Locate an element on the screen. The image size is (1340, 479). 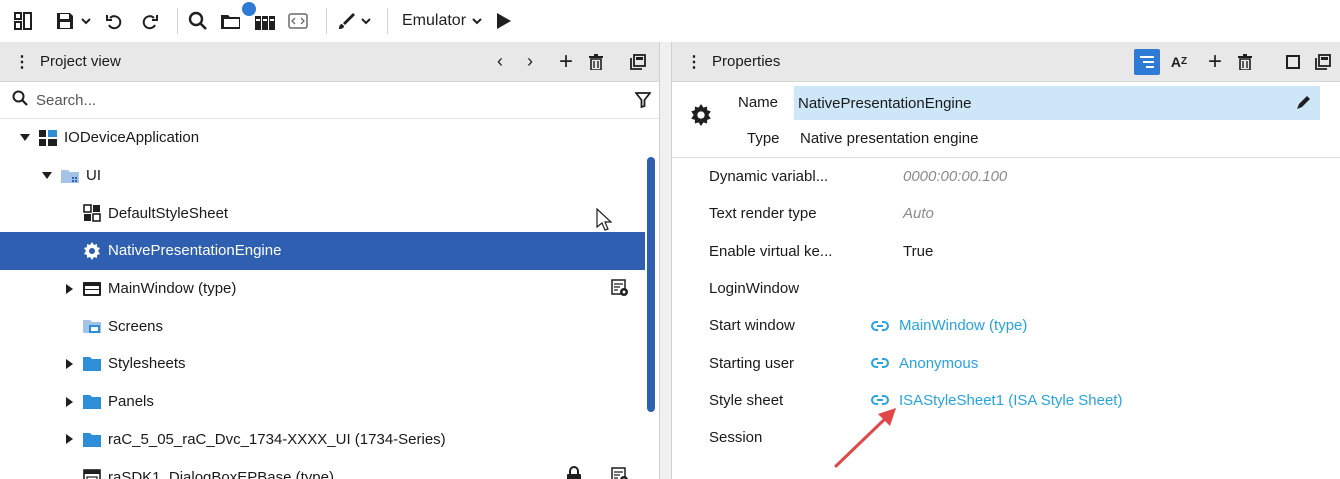
property-row-login-window: LoginWindow is located at coordinates (1006, 288).